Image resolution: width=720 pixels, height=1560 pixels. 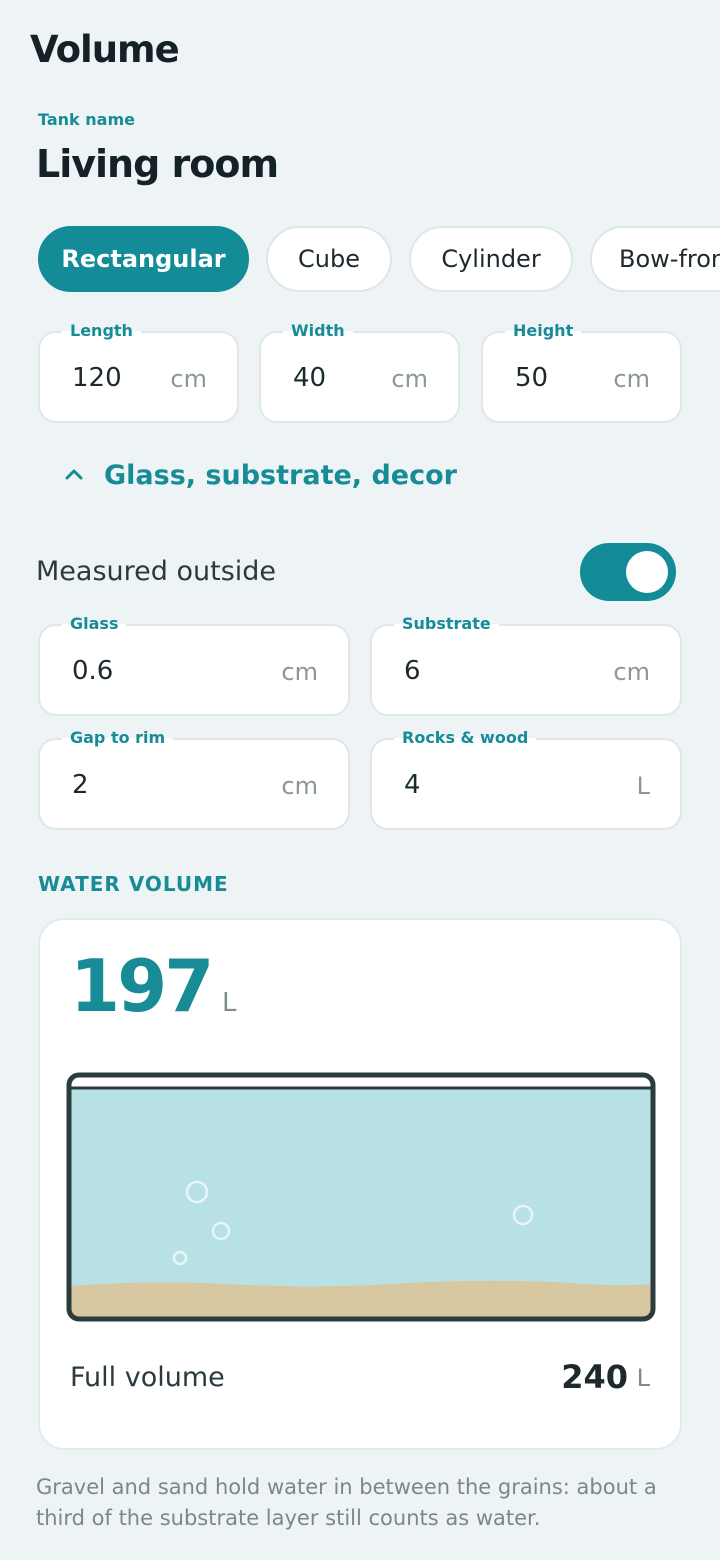 I want to click on height-value: 50, so click(x=532, y=378).